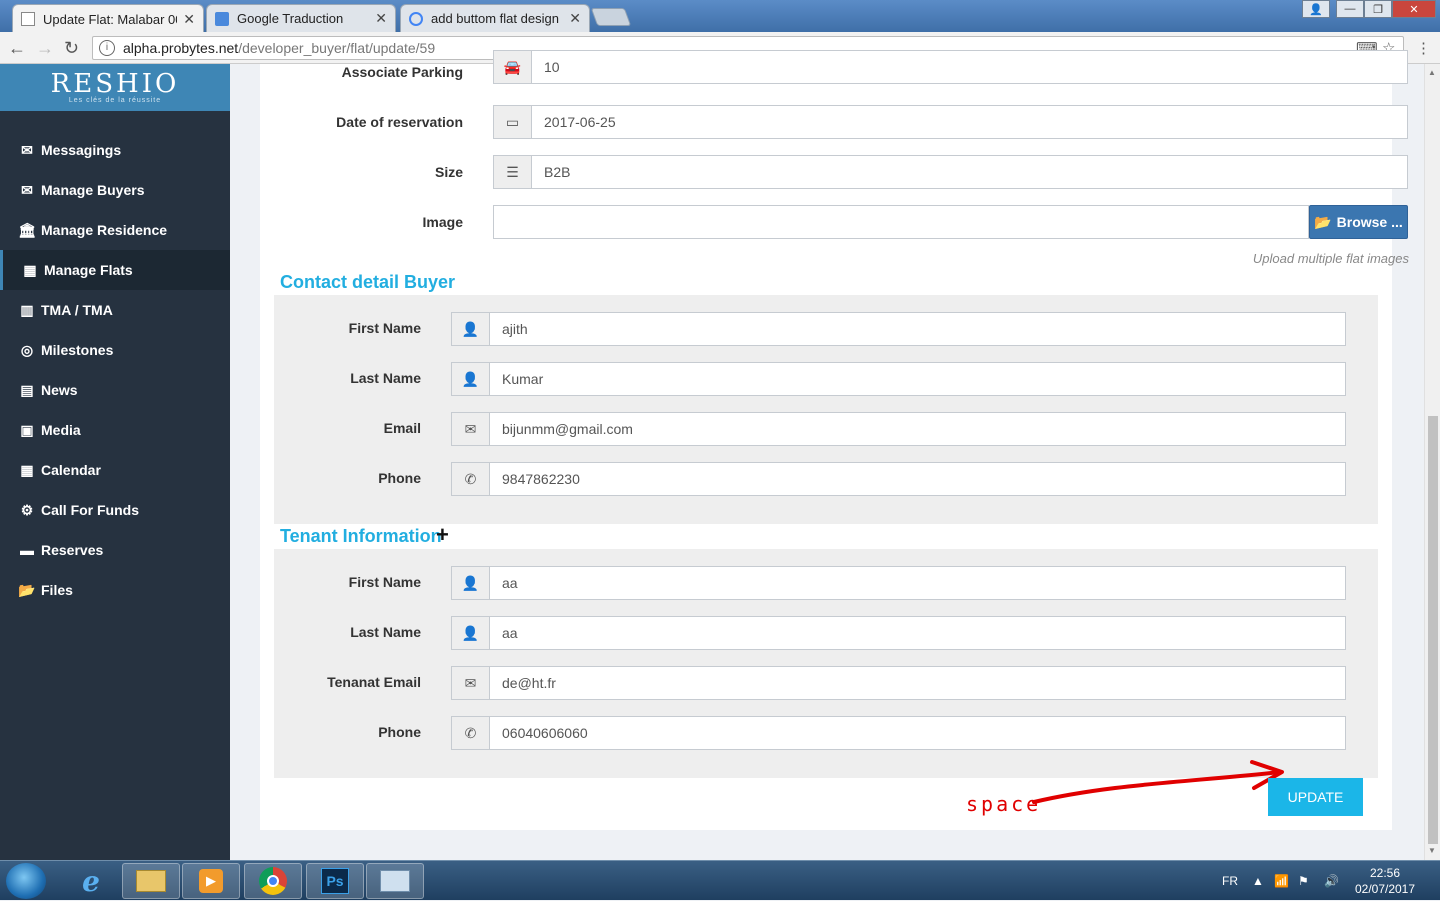  I want to click on volume-icon: 🔊, so click(1331, 881).